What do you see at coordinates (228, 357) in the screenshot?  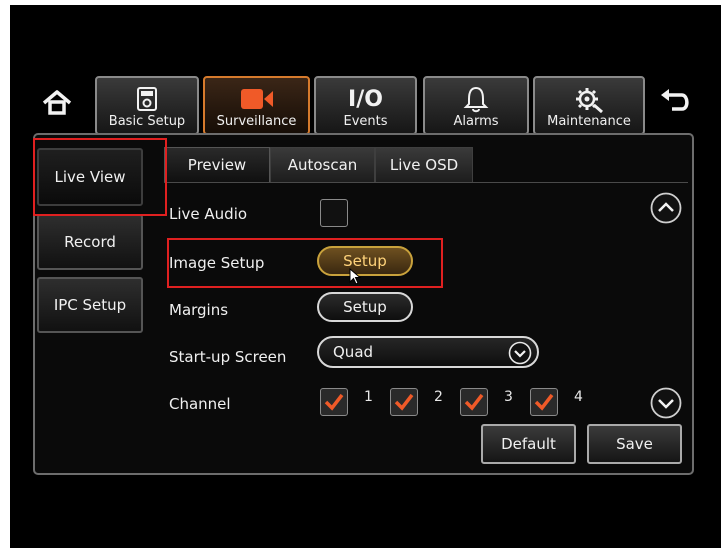 I see `startup-screen-label: Start-up Screen` at bounding box center [228, 357].